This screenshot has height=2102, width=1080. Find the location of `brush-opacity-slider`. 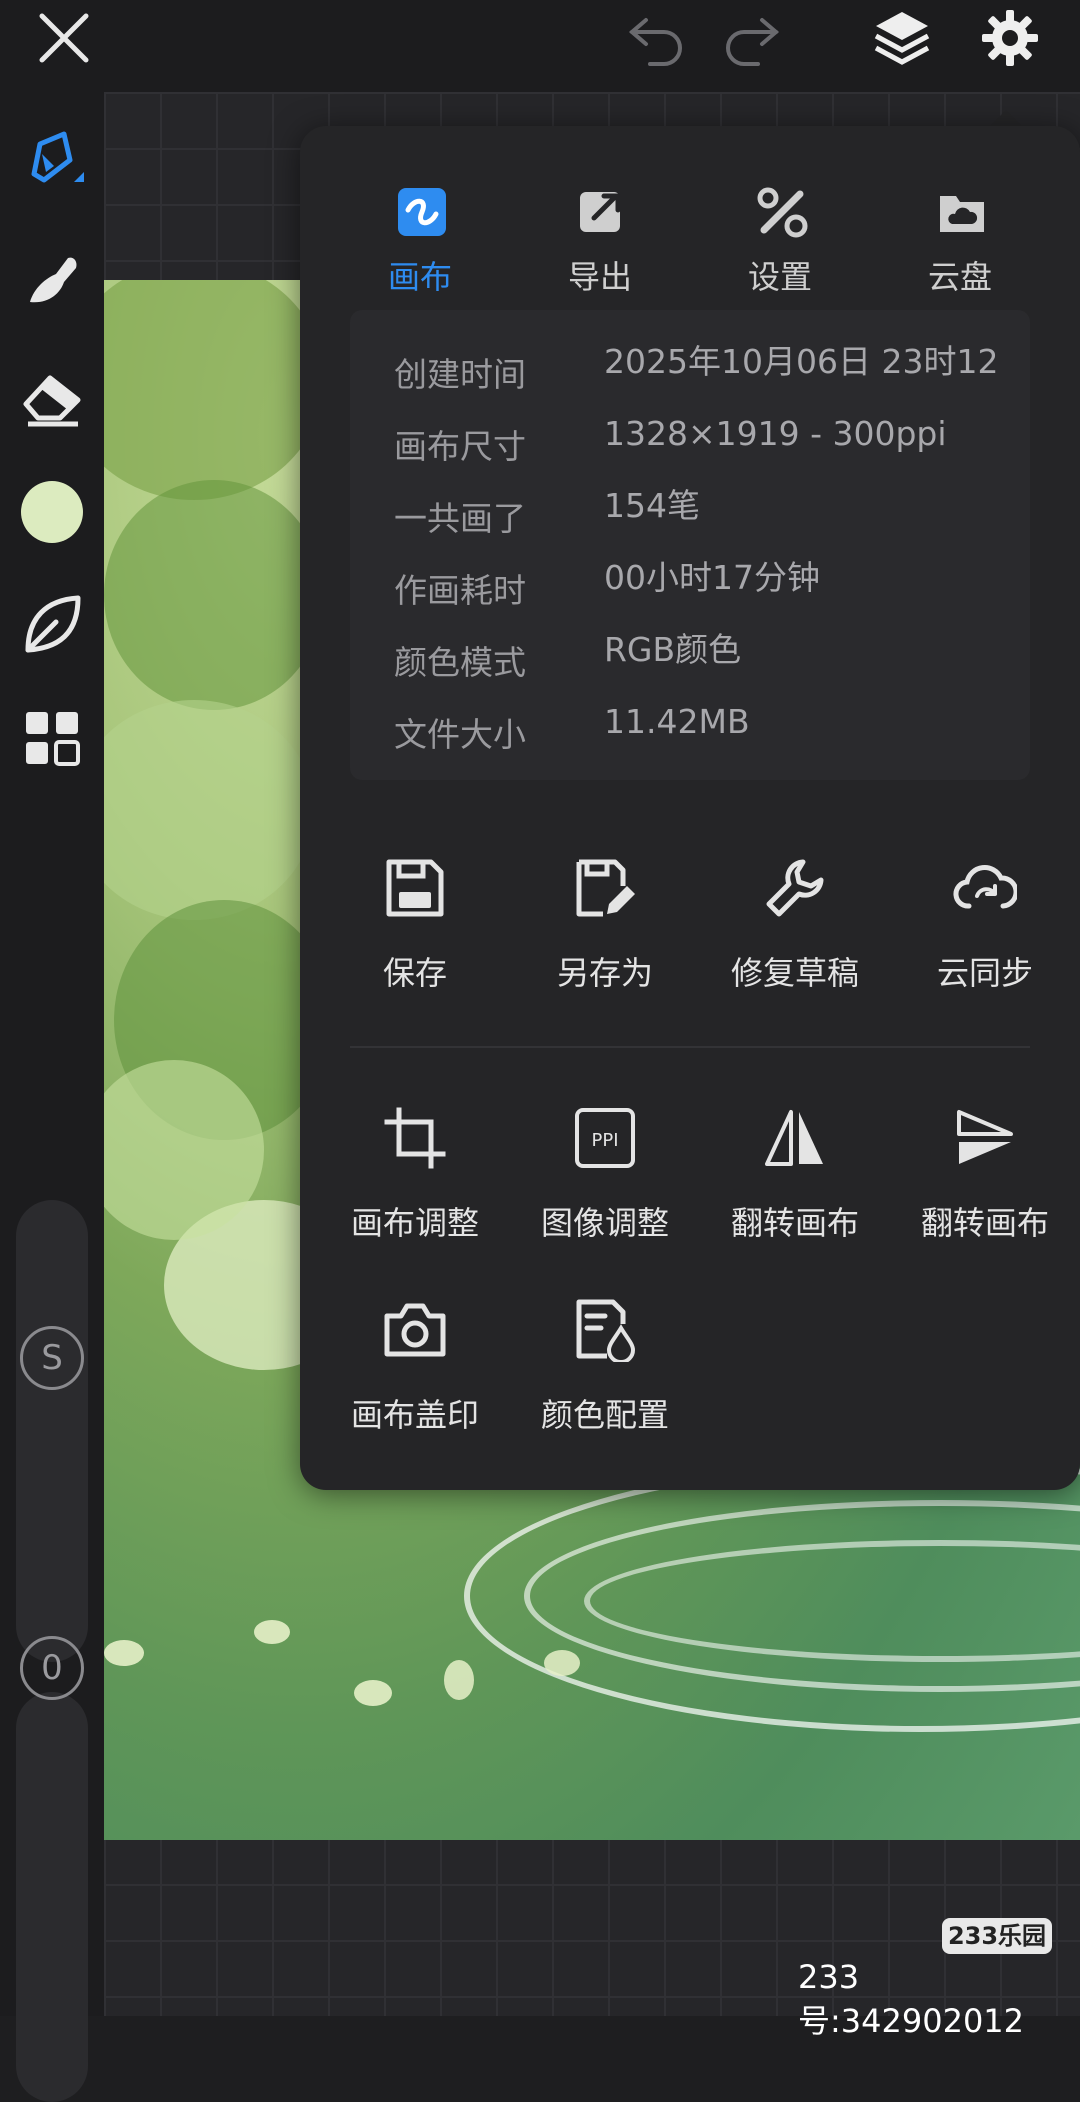

brush-opacity-slider is located at coordinates (52, 1897).